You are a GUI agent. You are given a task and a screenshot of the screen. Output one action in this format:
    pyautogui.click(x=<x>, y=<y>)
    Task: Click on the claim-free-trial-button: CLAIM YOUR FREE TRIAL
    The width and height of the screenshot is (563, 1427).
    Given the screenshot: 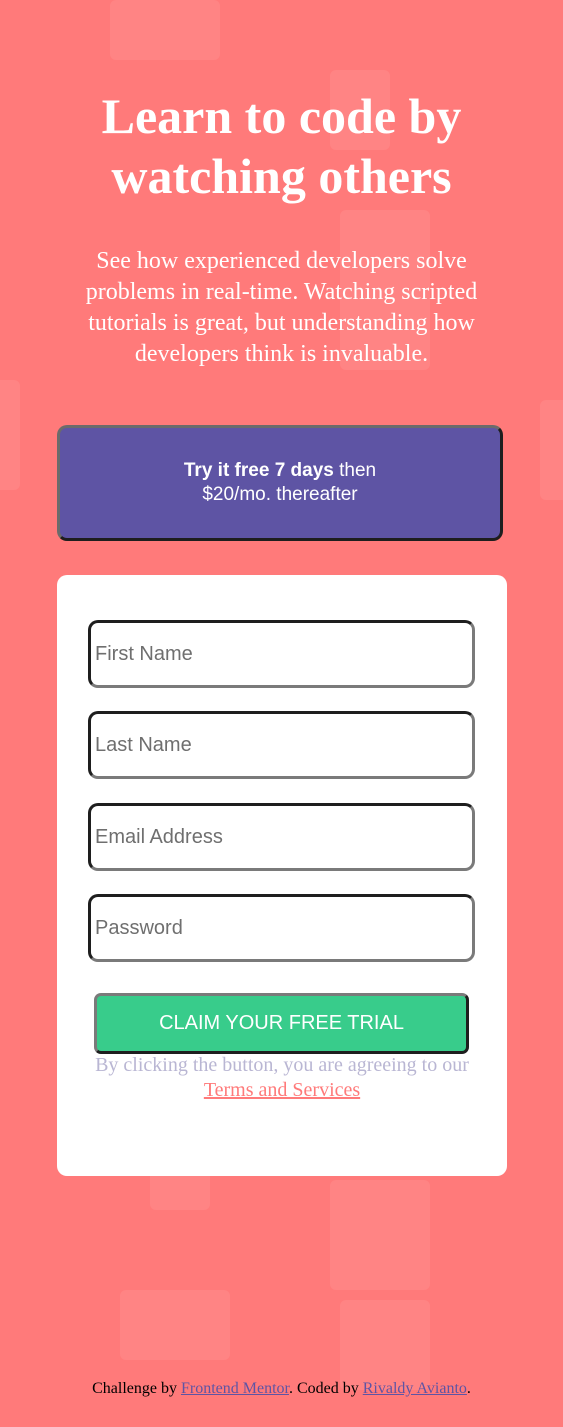 What is the action you would take?
    pyautogui.click(x=281, y=1023)
    